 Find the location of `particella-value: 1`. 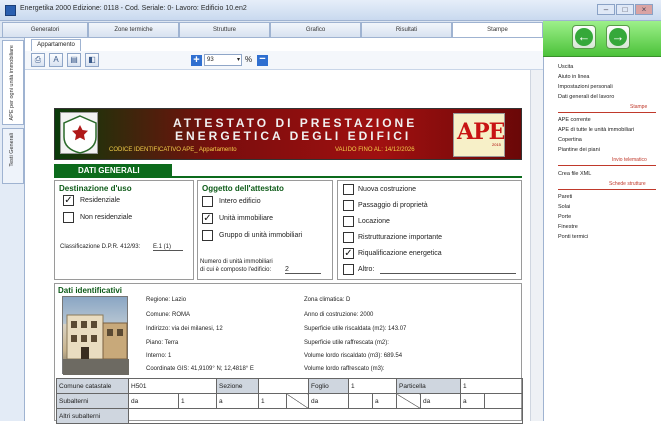

particella-value: 1 is located at coordinates (492, 386).